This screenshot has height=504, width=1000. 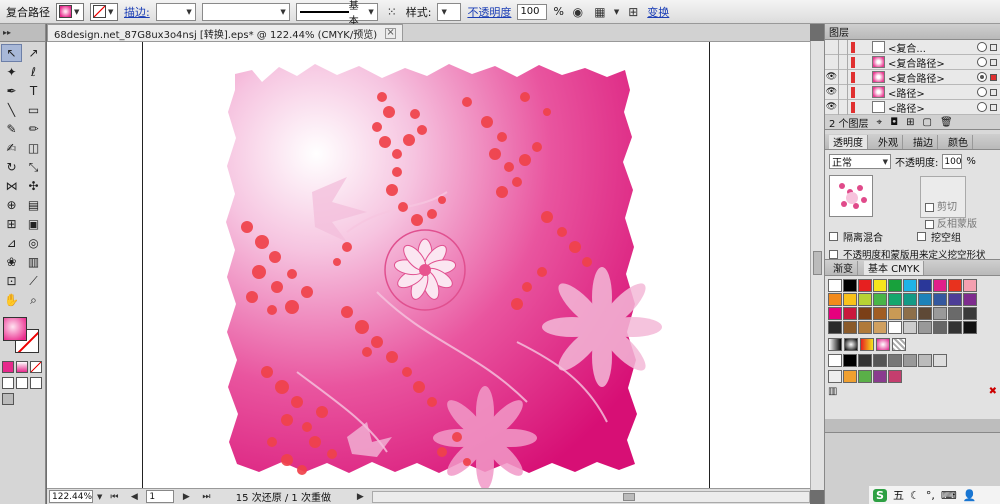 I want to click on recolor-icon: ◉, so click(x=578, y=12).